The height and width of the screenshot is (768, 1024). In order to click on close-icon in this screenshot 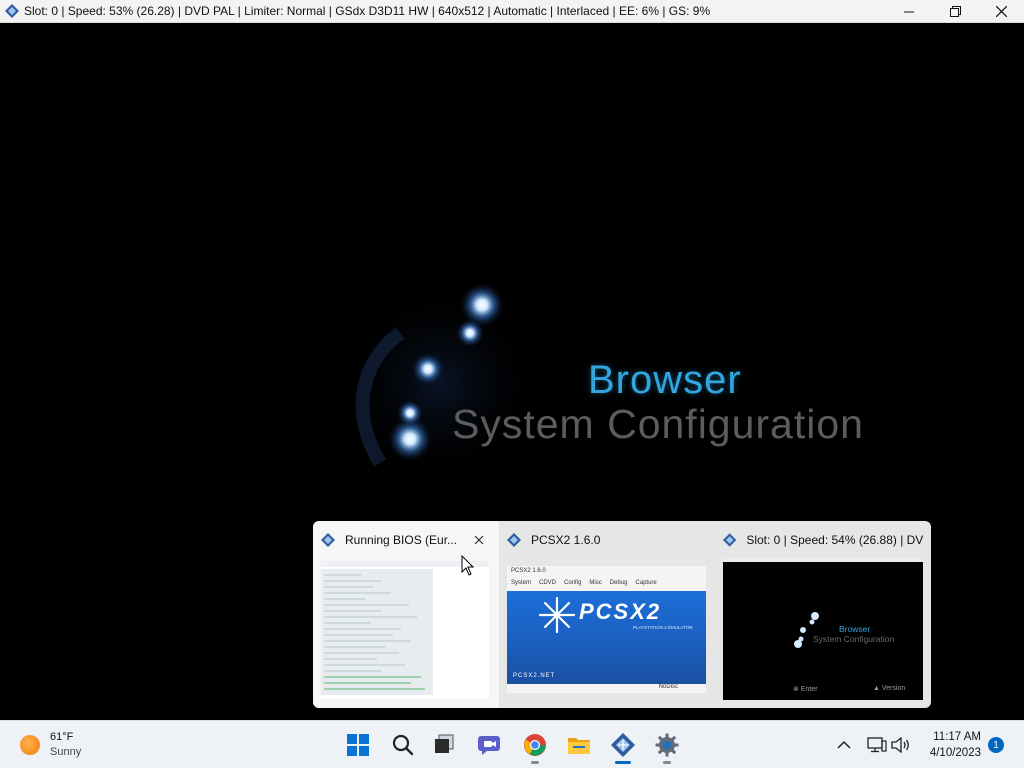, I will do `click(1001, 11)`.